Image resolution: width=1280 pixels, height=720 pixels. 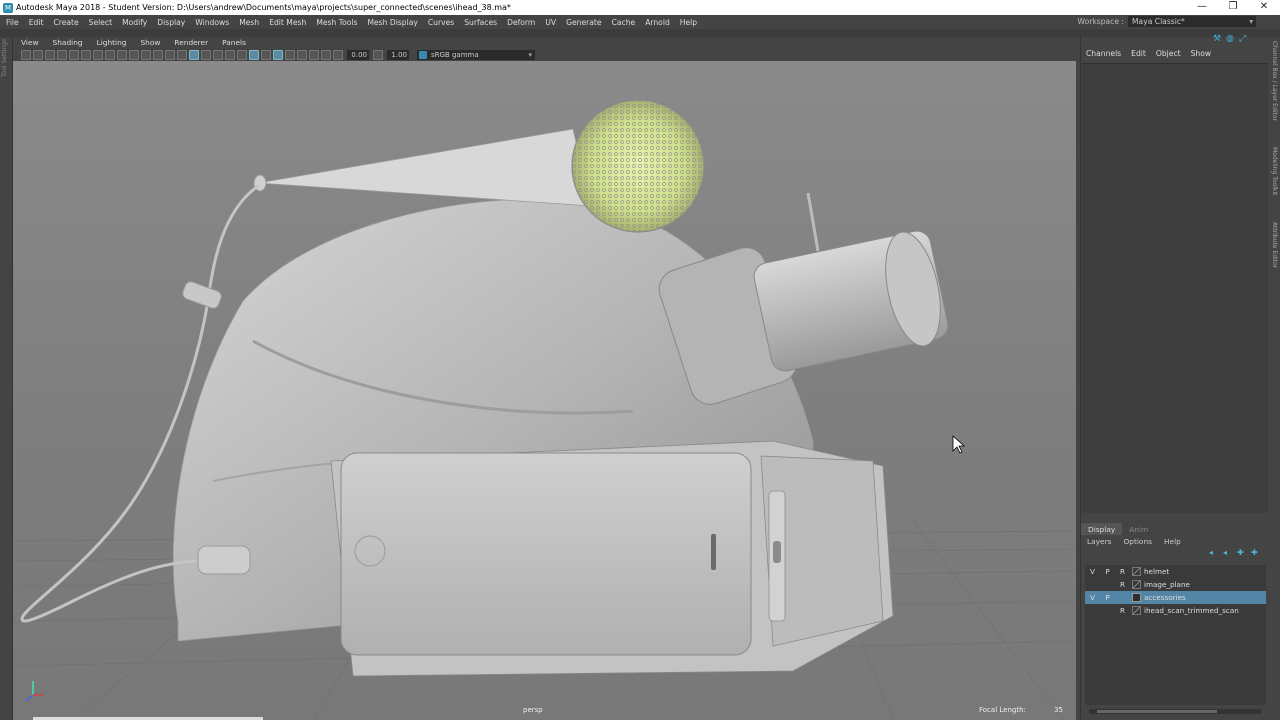 I want to click on layer-name: accessories, so click(x=1165, y=597).